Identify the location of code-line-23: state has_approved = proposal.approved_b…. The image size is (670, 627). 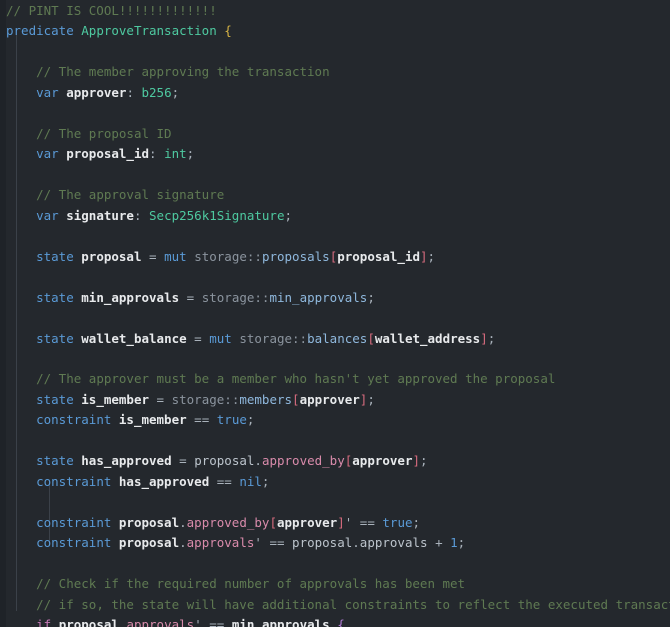
(338, 461).